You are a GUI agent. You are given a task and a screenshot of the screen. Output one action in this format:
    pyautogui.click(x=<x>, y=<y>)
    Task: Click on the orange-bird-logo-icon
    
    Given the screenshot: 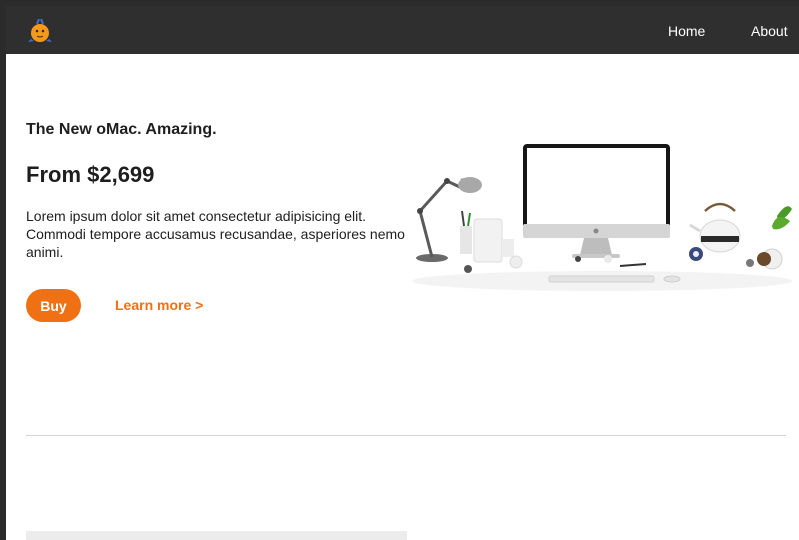 What is the action you would take?
    pyautogui.click(x=40, y=31)
    